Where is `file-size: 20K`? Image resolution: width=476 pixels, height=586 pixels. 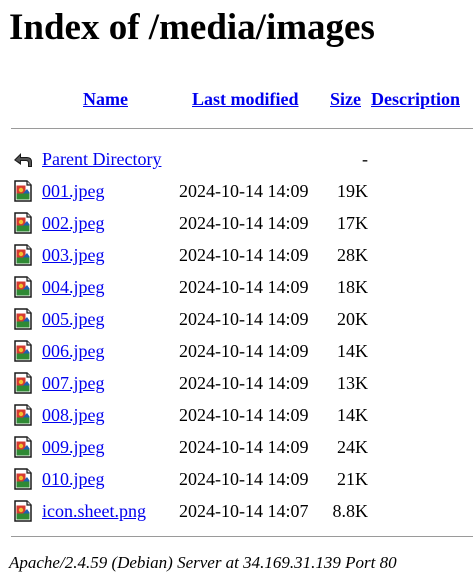
file-size: 20K is located at coordinates (352, 319).